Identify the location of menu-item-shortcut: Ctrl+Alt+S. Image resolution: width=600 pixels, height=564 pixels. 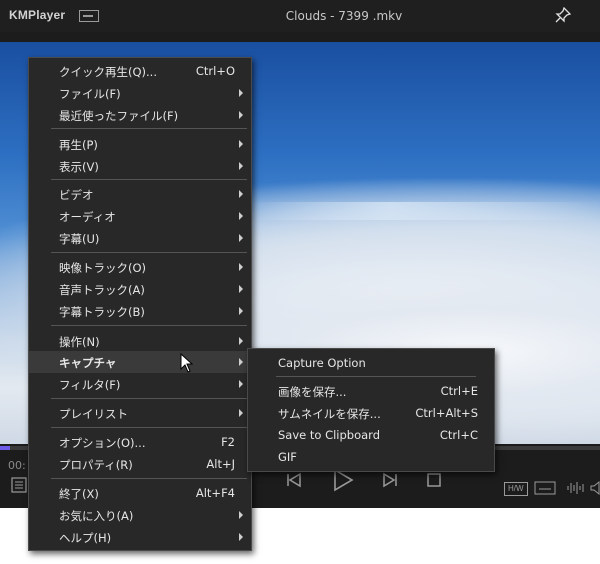
(446, 413).